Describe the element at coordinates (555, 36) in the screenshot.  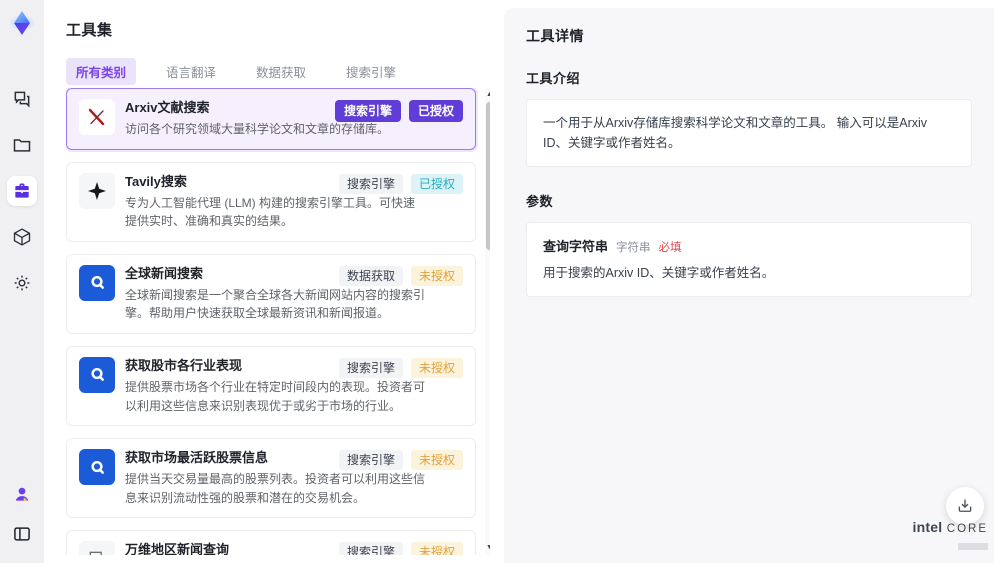
I see `detail-title: 工具详情` at that location.